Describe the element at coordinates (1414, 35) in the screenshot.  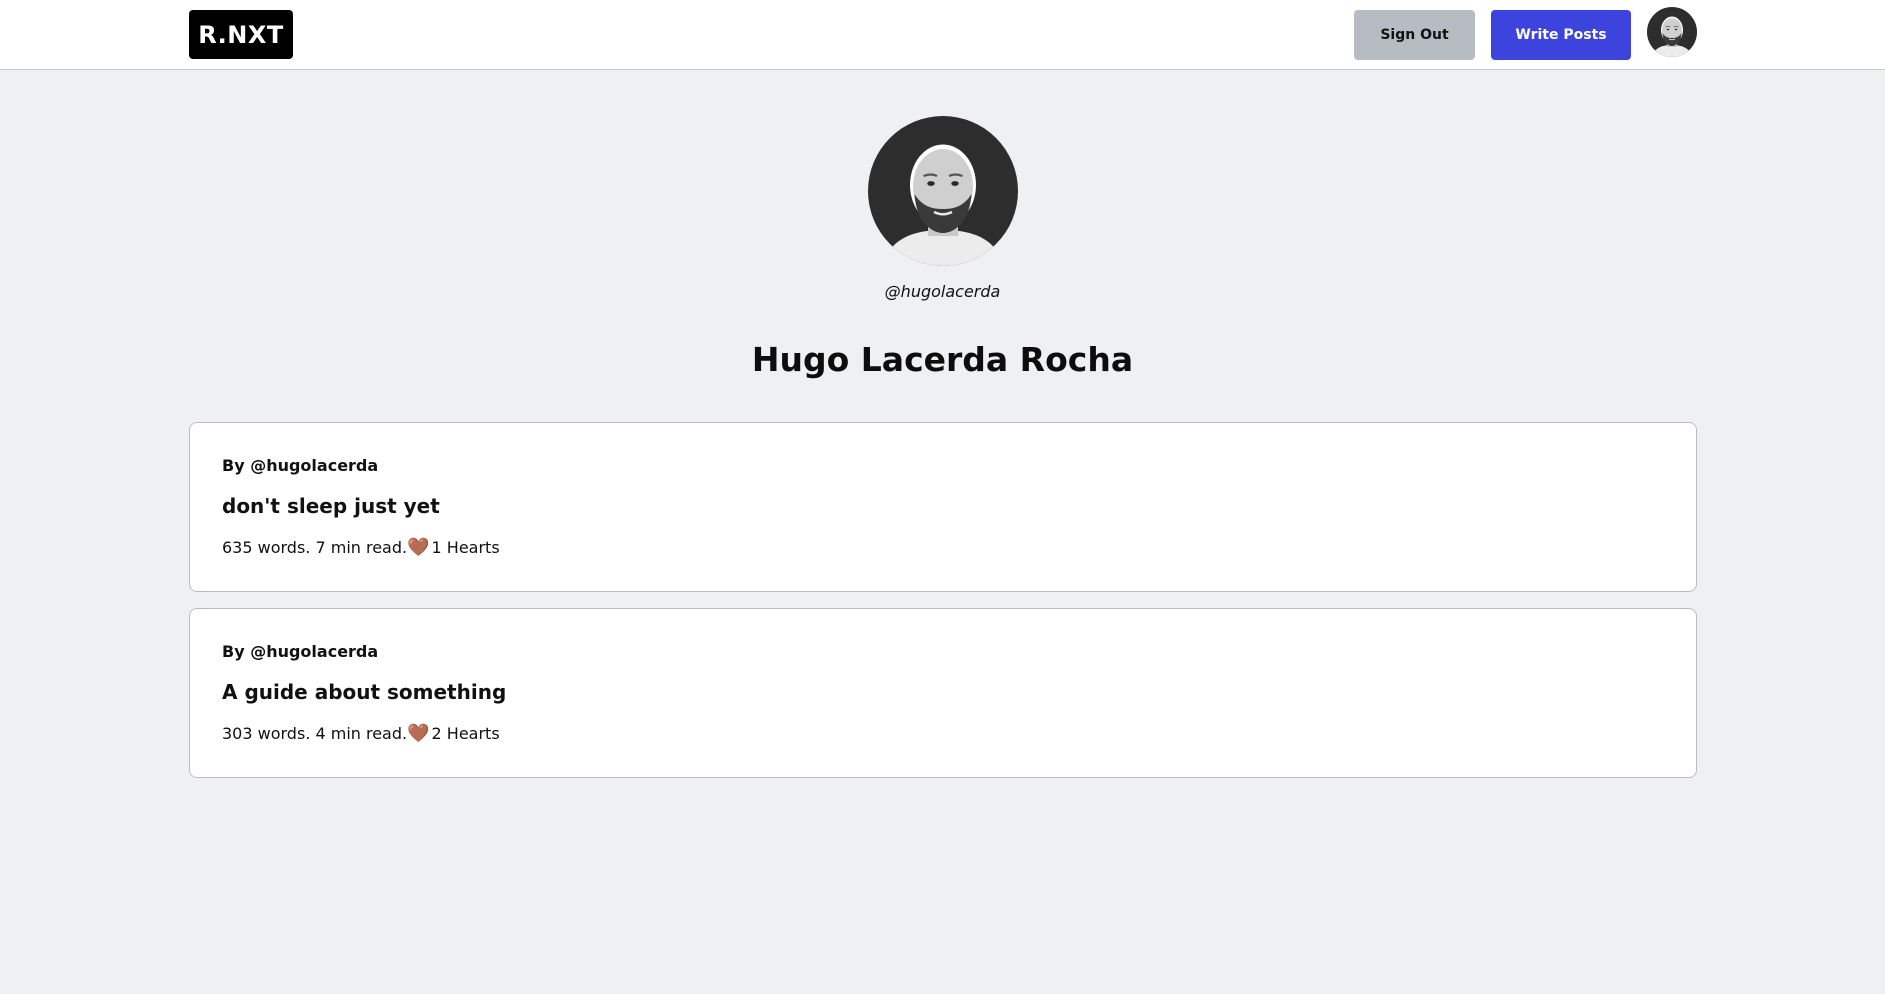
I see `sign-out-button: Sign Out` at that location.